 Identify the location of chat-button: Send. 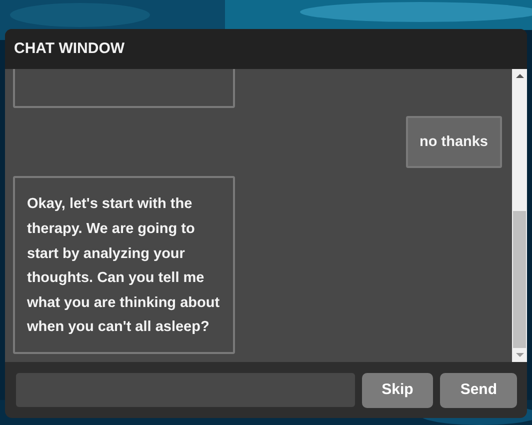
(478, 390).